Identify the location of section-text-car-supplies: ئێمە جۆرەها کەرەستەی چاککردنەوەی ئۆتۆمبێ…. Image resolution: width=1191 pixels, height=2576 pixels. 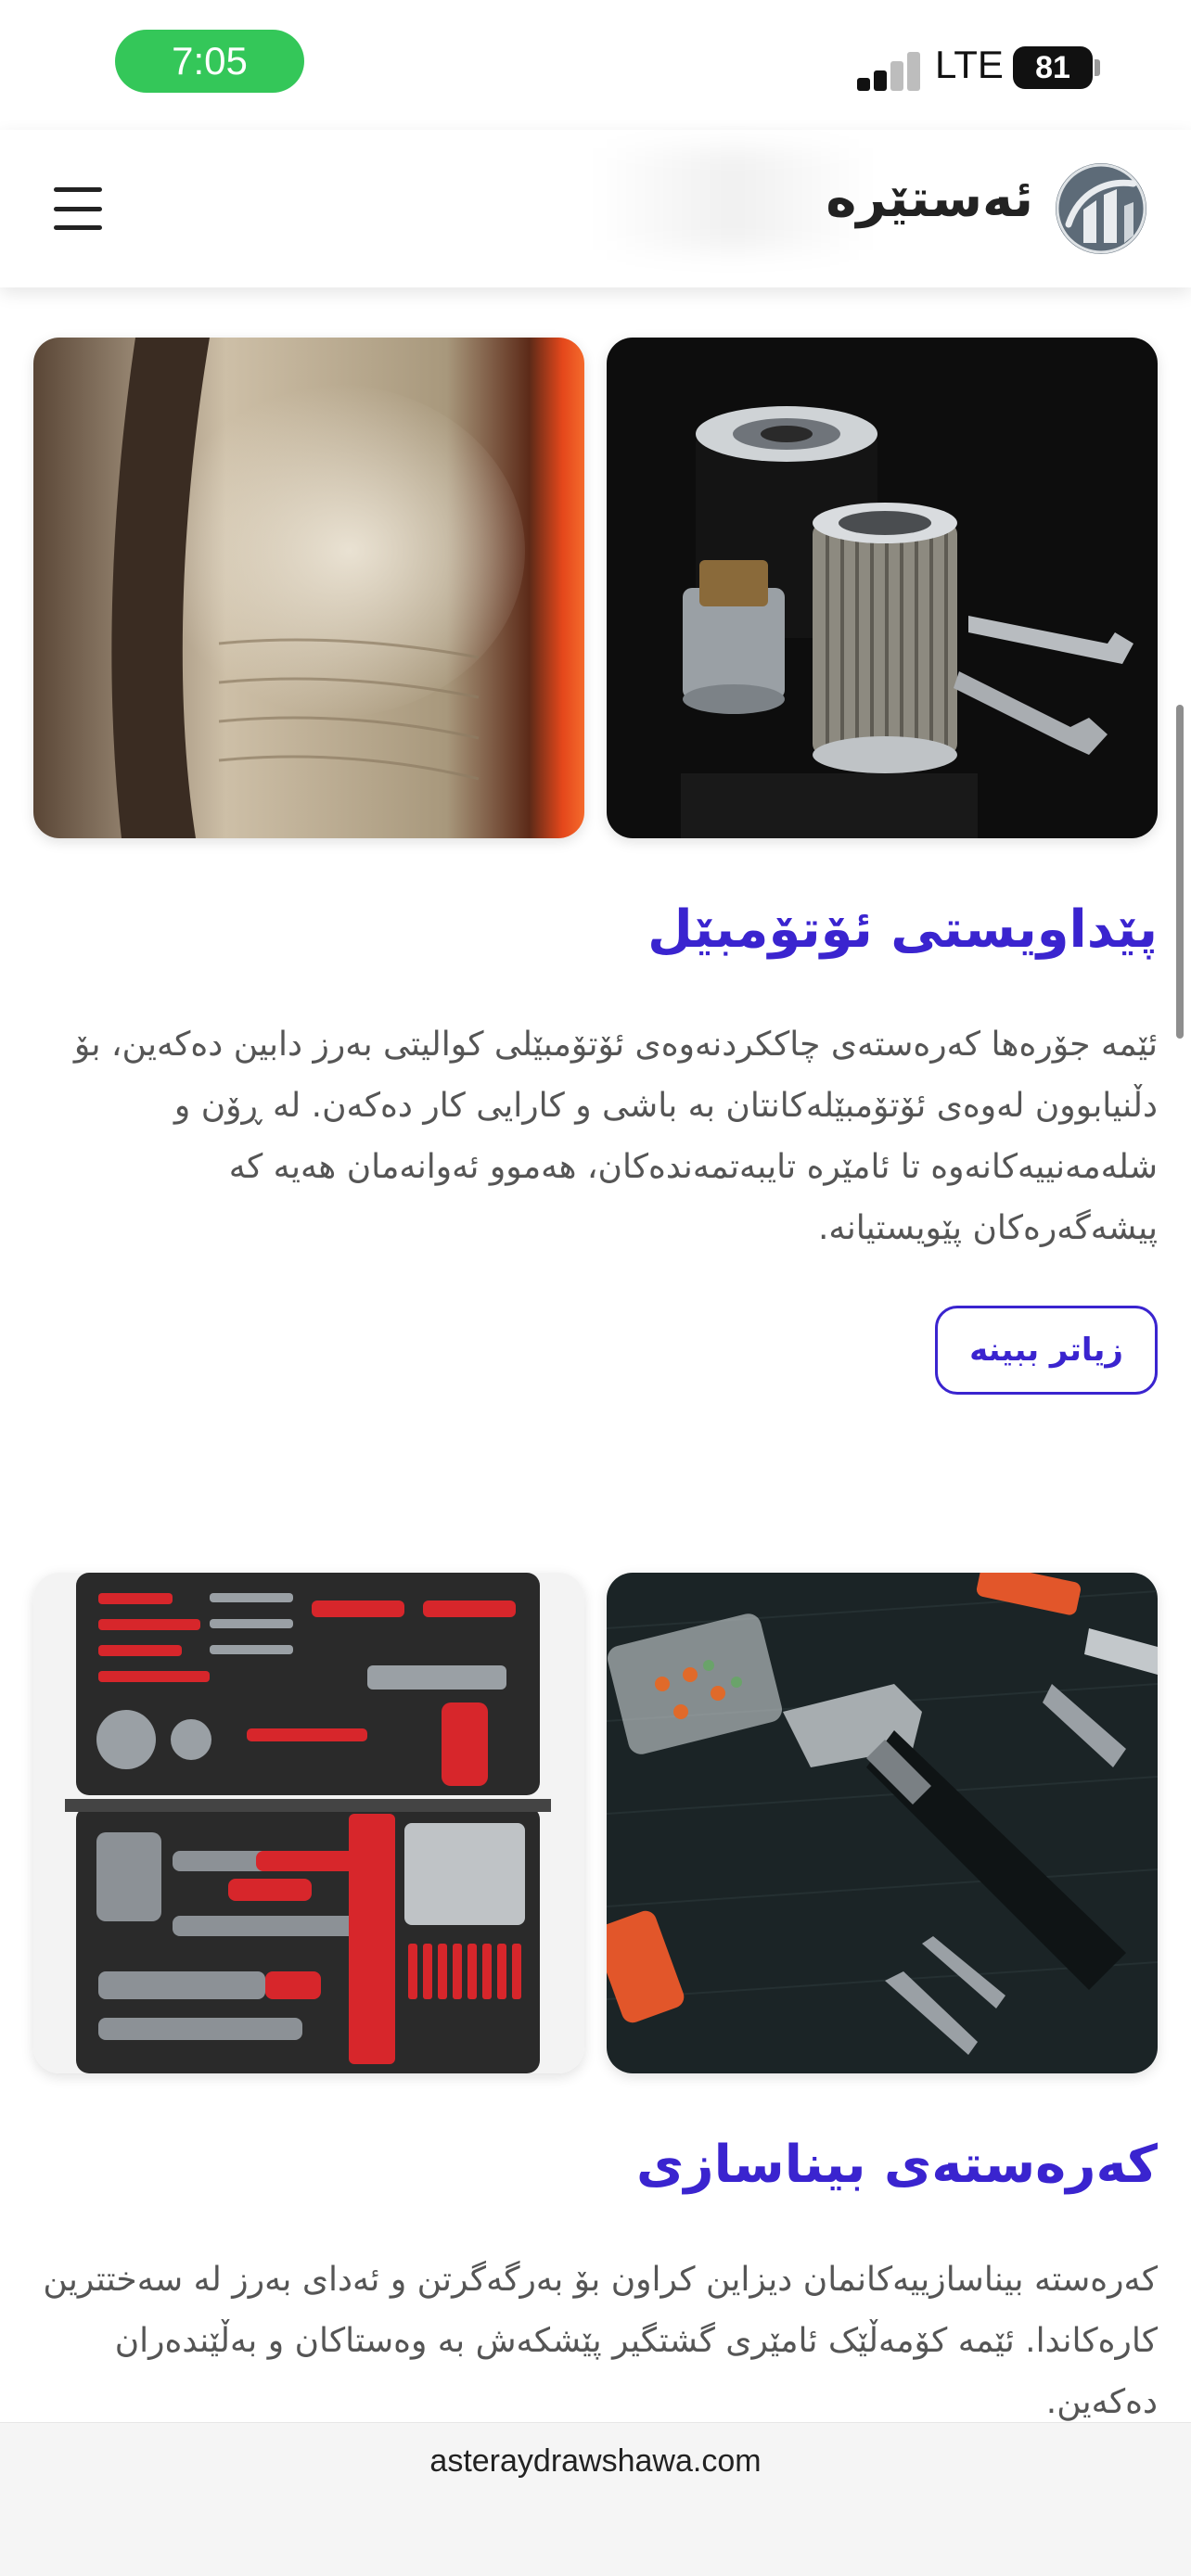
(615, 1136).